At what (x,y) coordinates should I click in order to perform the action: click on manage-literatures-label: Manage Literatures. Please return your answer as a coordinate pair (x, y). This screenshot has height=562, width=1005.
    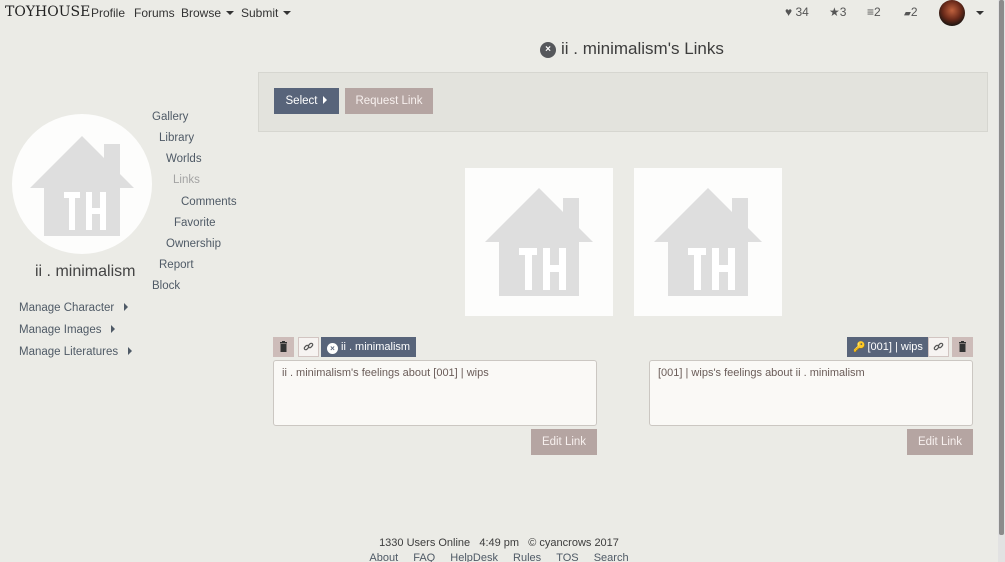
    Looking at the image, I should click on (69, 352).